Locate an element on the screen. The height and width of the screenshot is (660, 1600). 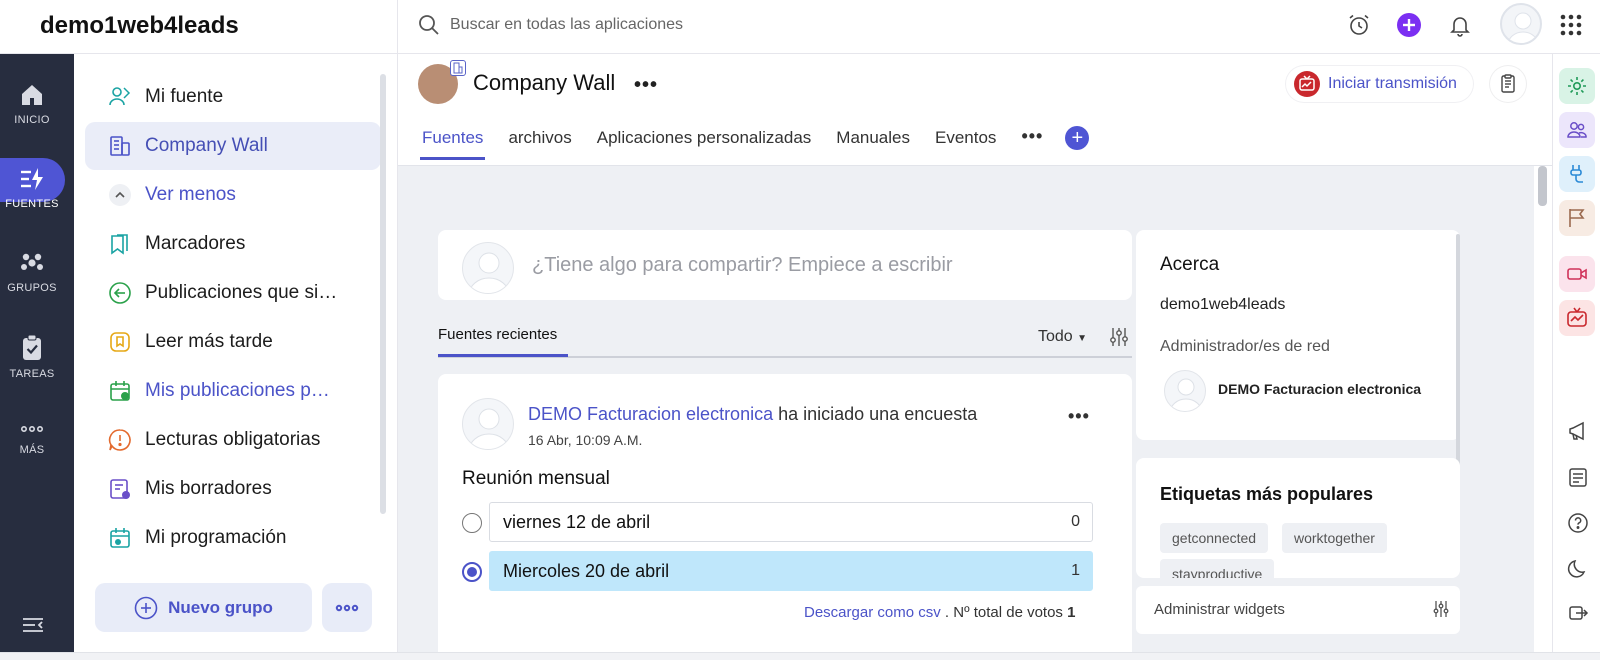
brand-name: demo1web4leads is located at coordinates (139, 26).